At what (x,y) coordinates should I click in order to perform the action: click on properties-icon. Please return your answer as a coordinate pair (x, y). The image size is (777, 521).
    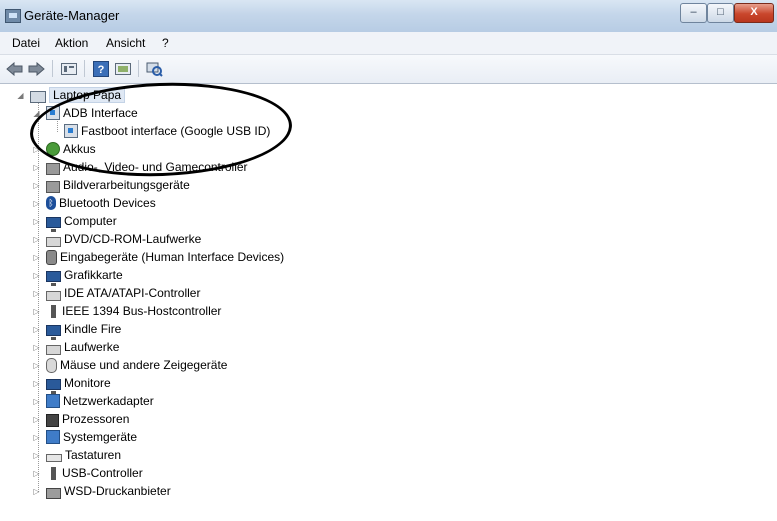
    Looking at the image, I should click on (68, 68).